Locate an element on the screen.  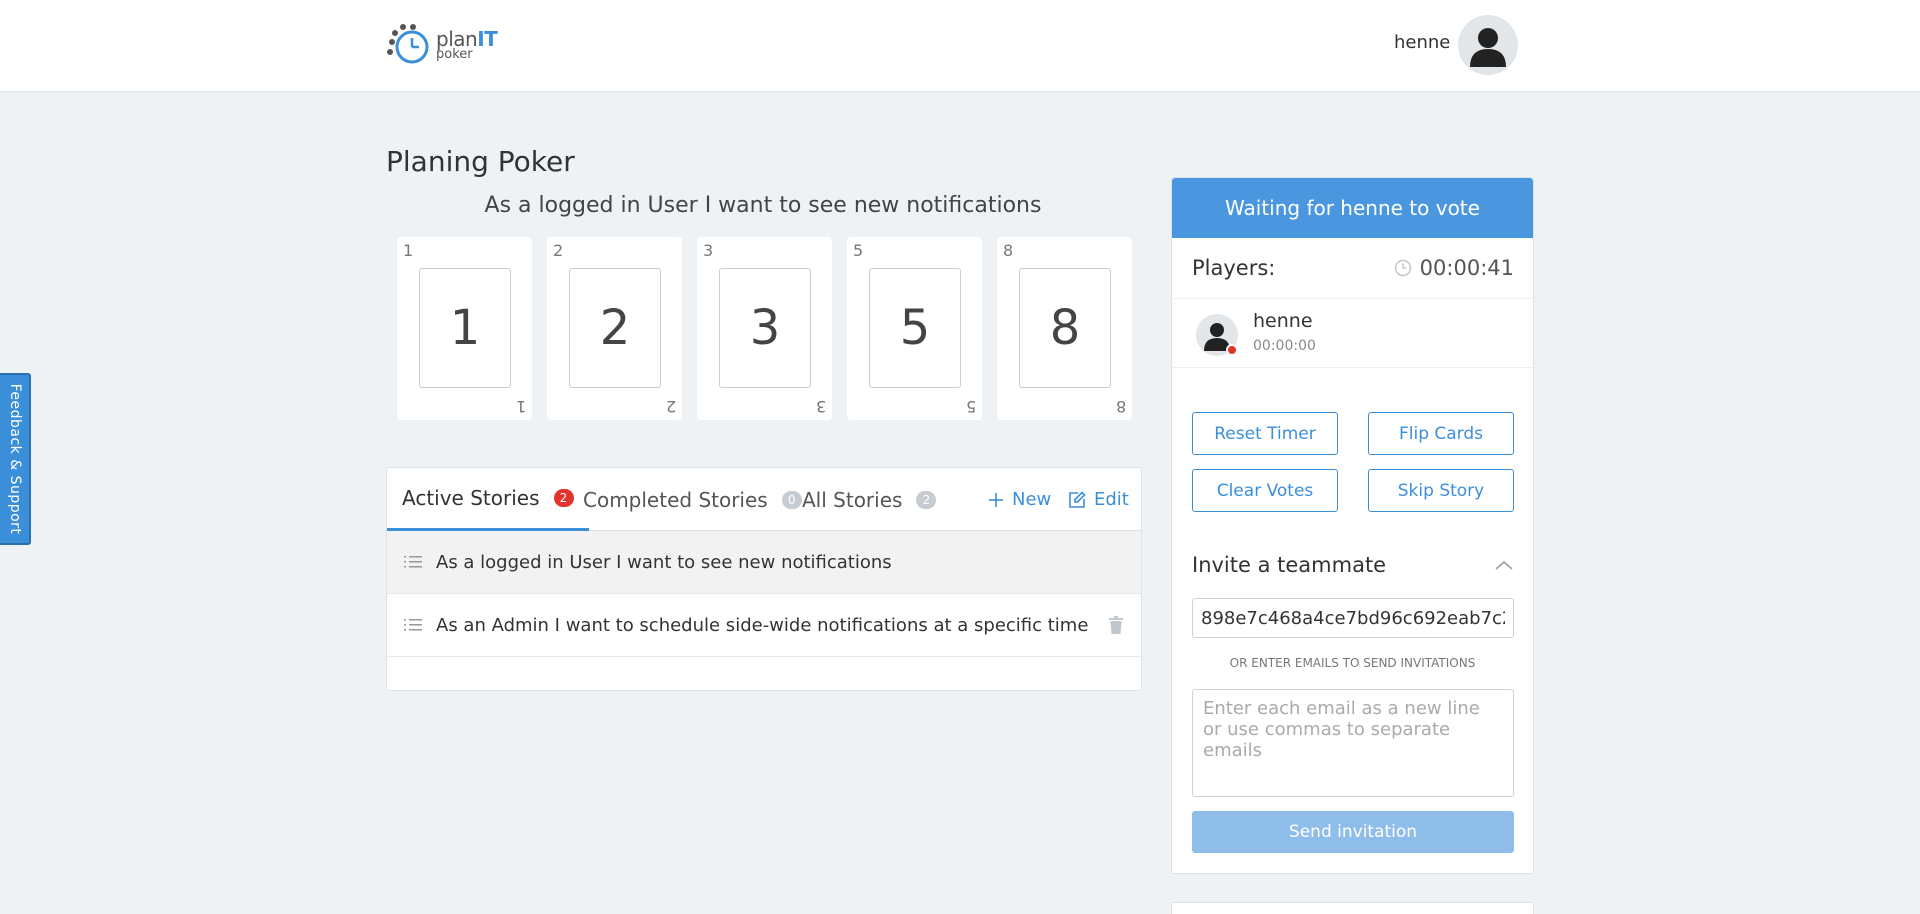
card-face: 5 is located at coordinates (915, 328).